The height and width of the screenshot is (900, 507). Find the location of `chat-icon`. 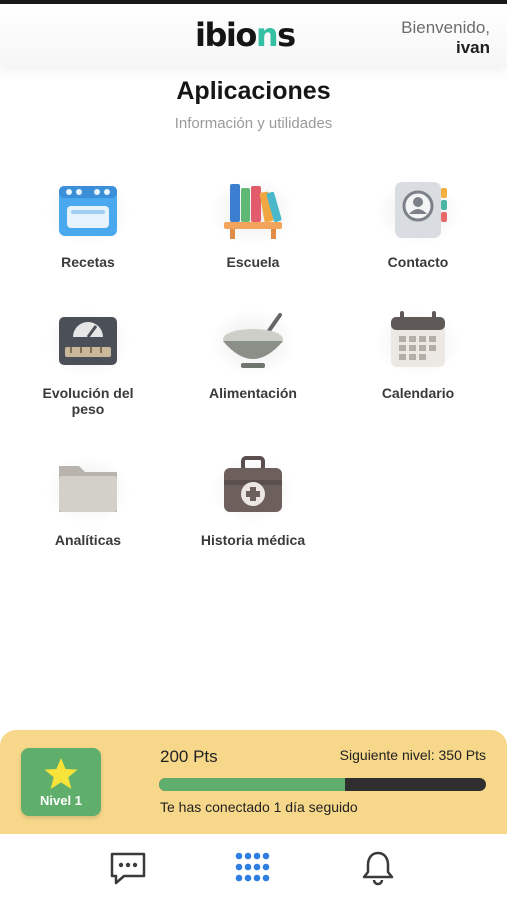

chat-icon is located at coordinates (128, 868).